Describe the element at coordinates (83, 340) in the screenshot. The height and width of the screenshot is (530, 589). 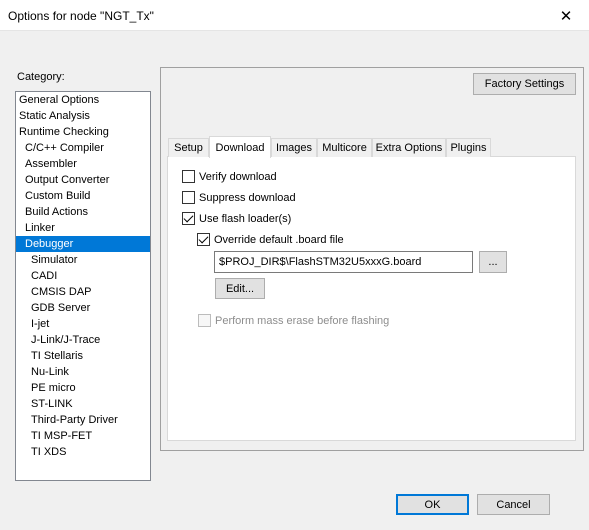
I see `category-item: J-Link/J-Trace` at that location.